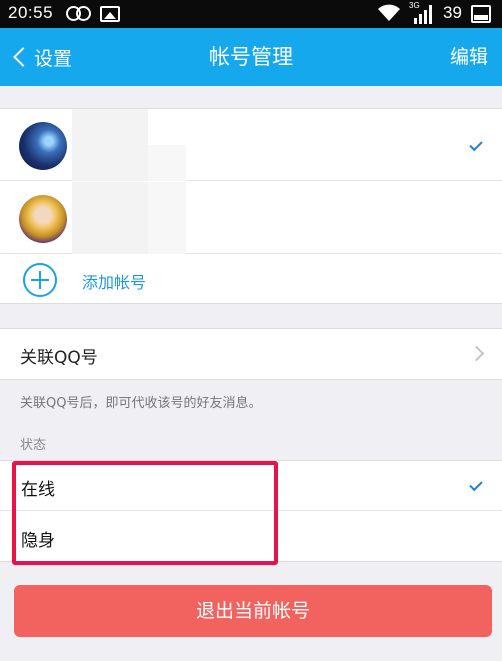 This screenshot has width=502, height=661. I want to click on status-option-invisible: 隐身, so click(251, 537).